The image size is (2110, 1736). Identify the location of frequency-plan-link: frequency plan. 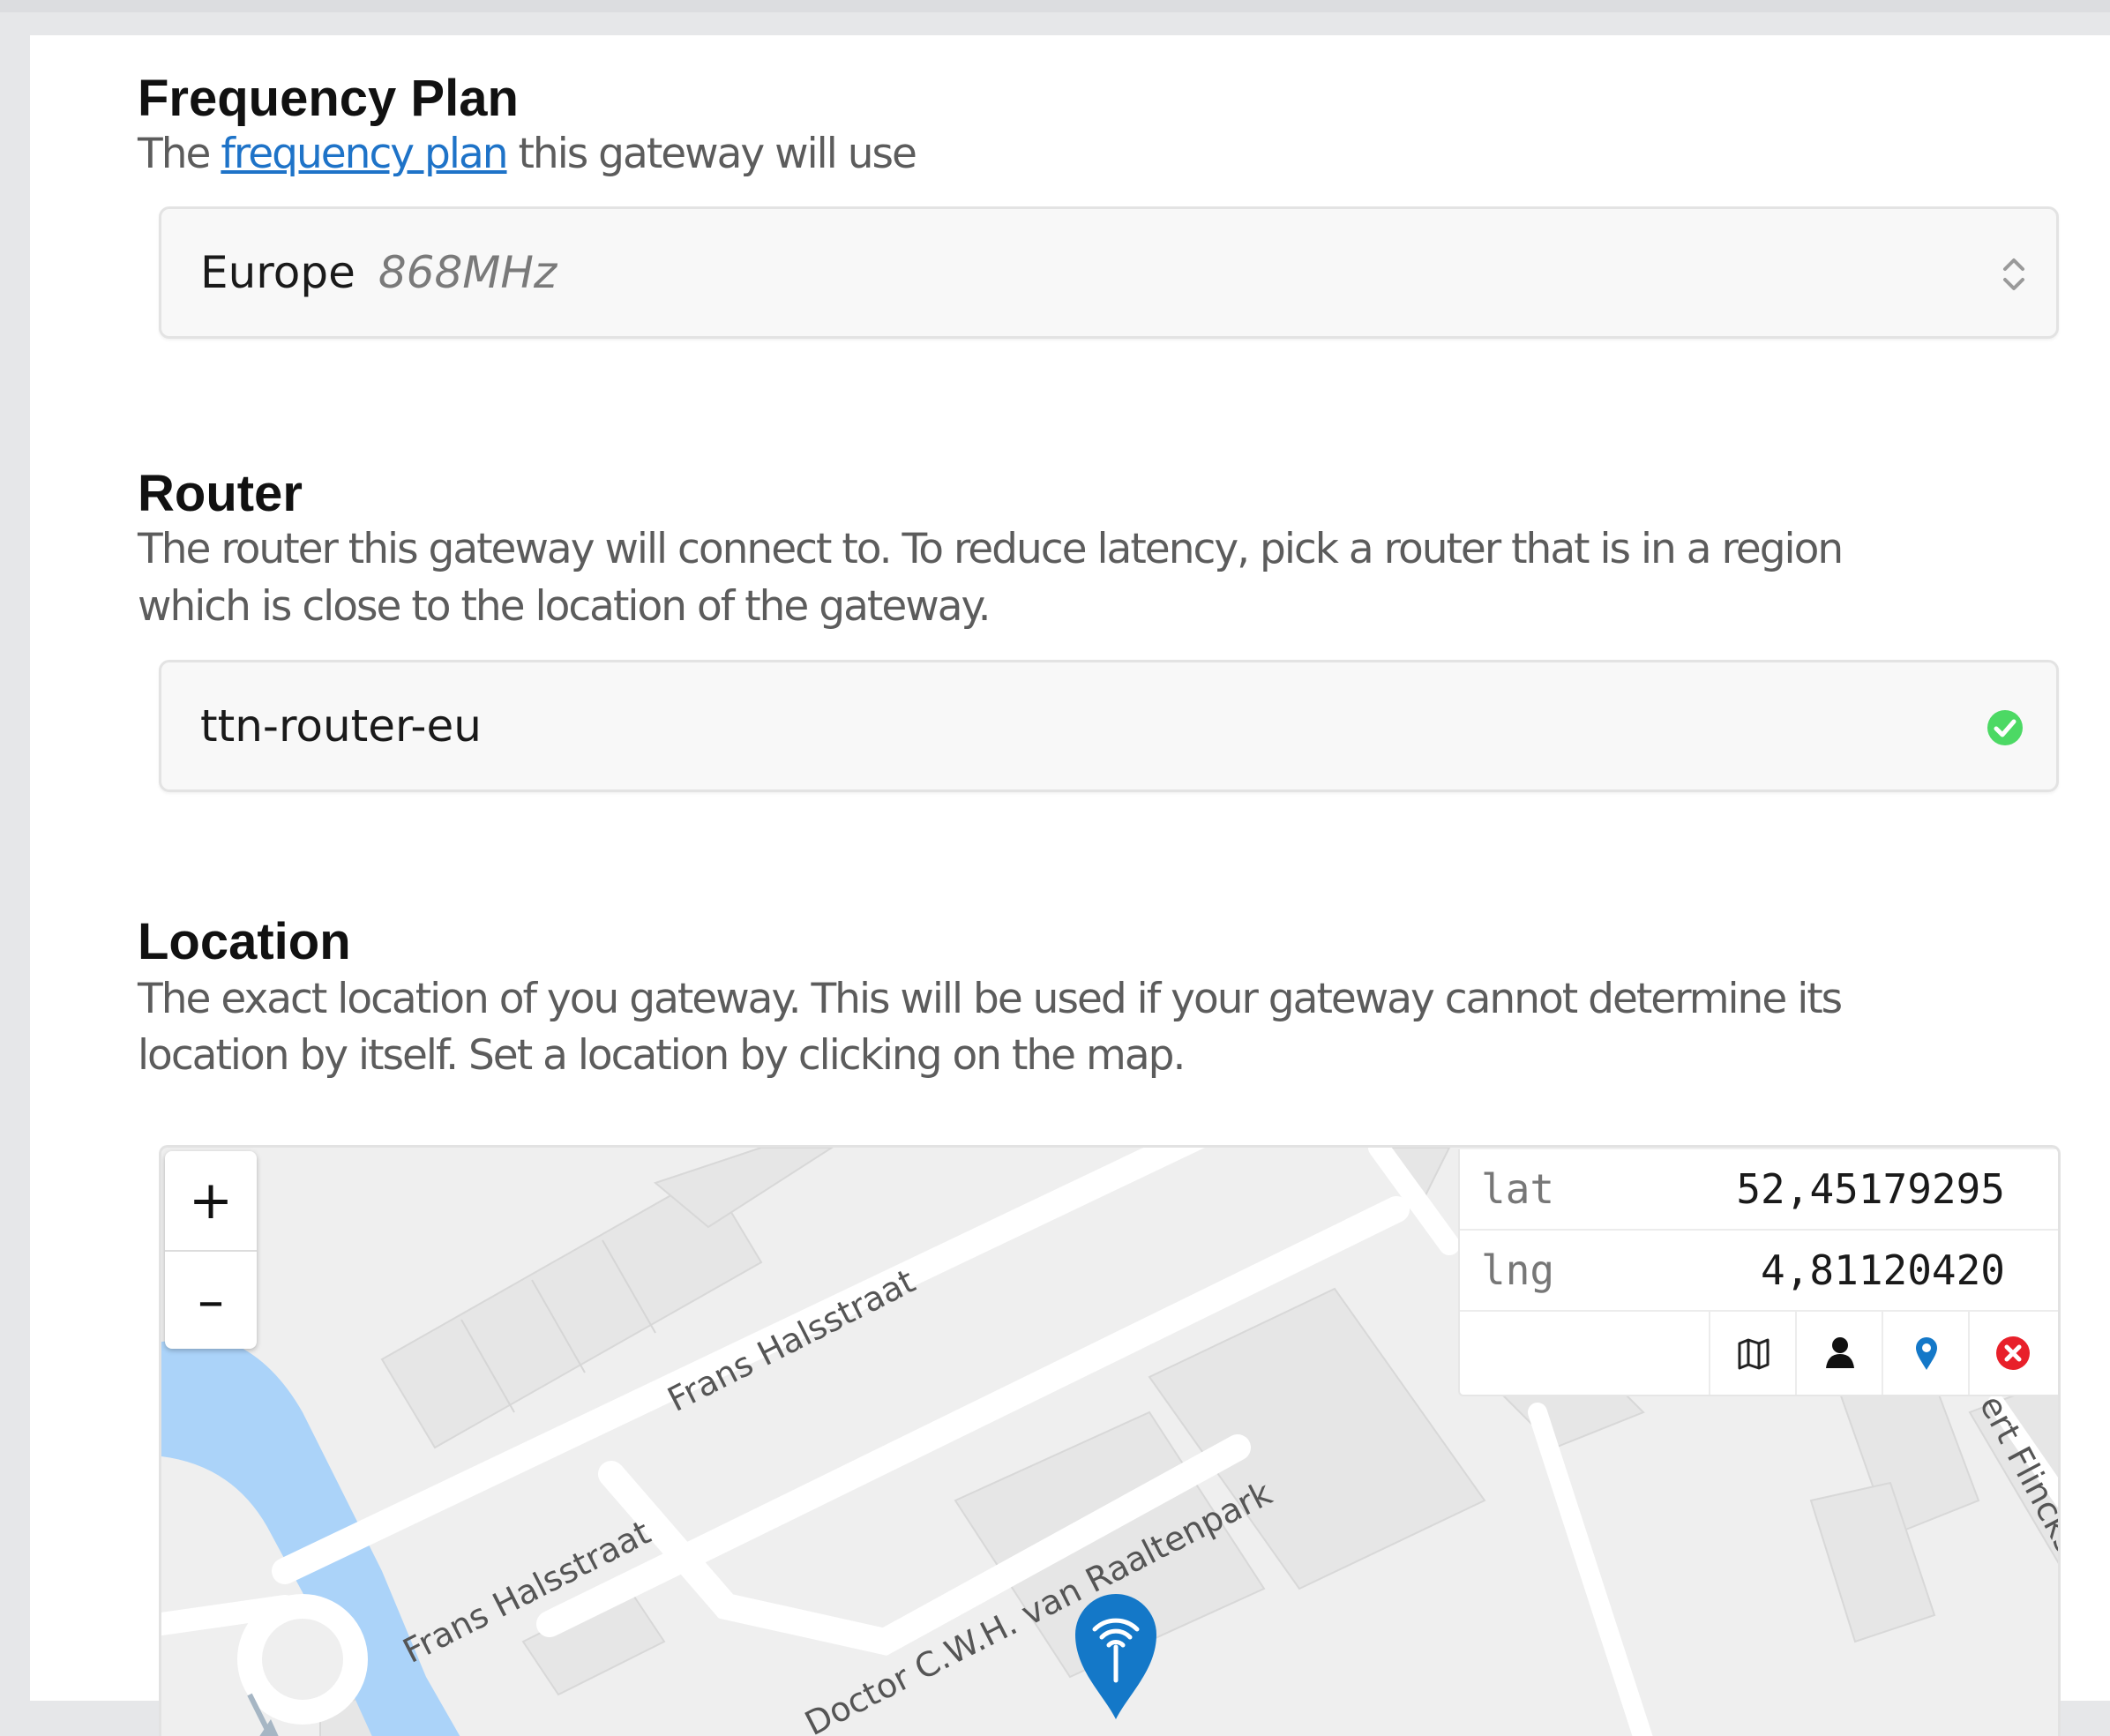
(364, 154).